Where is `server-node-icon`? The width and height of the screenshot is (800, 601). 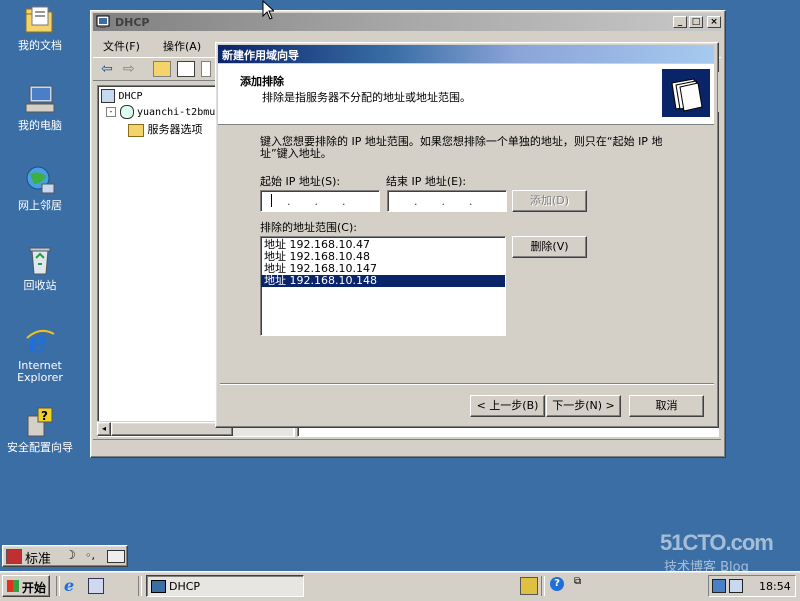 server-node-icon is located at coordinates (126, 112).